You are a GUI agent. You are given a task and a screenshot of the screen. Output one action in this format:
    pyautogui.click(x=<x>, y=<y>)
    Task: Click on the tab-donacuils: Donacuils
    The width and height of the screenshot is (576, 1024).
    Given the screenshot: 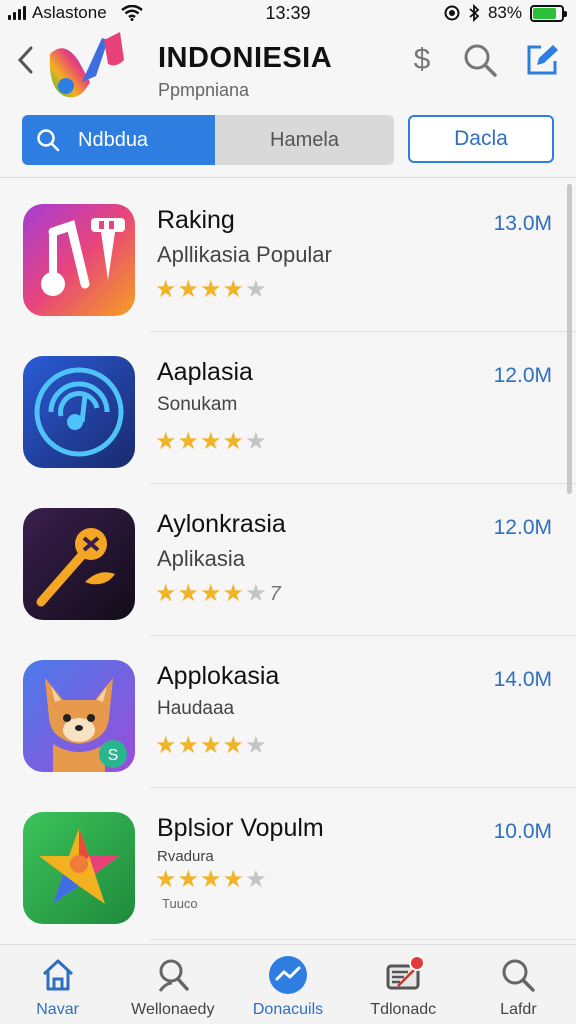 What is the action you would take?
    pyautogui.click(x=287, y=984)
    